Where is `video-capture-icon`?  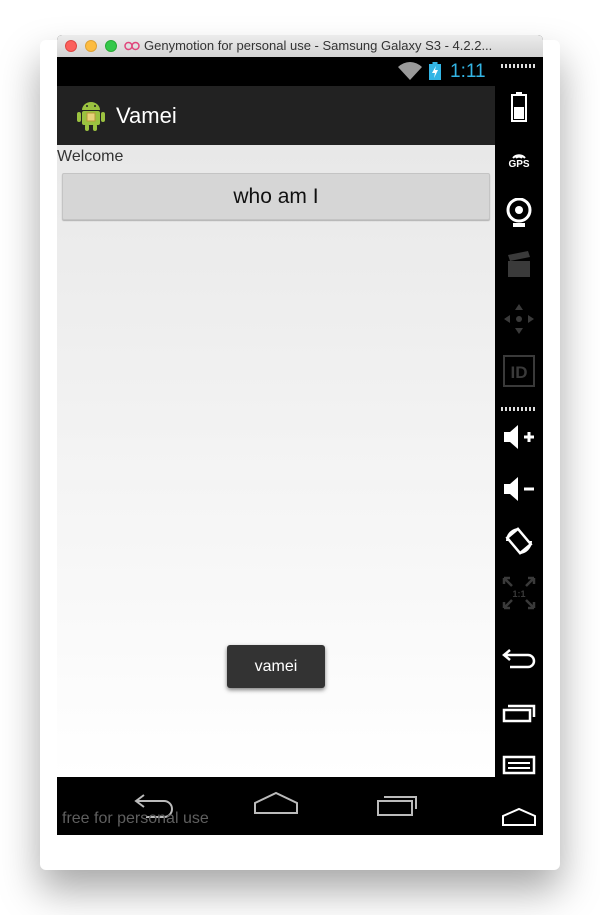 video-capture-icon is located at coordinates (519, 265).